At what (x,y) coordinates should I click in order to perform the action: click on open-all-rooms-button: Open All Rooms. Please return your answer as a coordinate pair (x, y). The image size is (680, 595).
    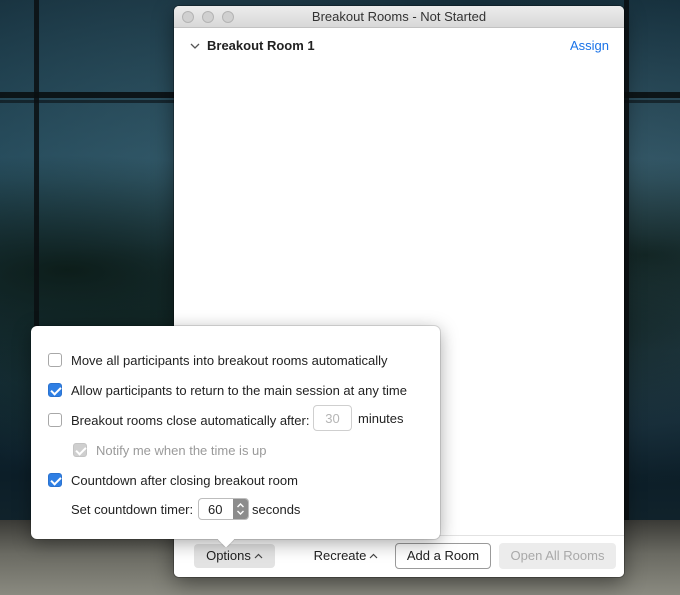
    Looking at the image, I should click on (557, 556).